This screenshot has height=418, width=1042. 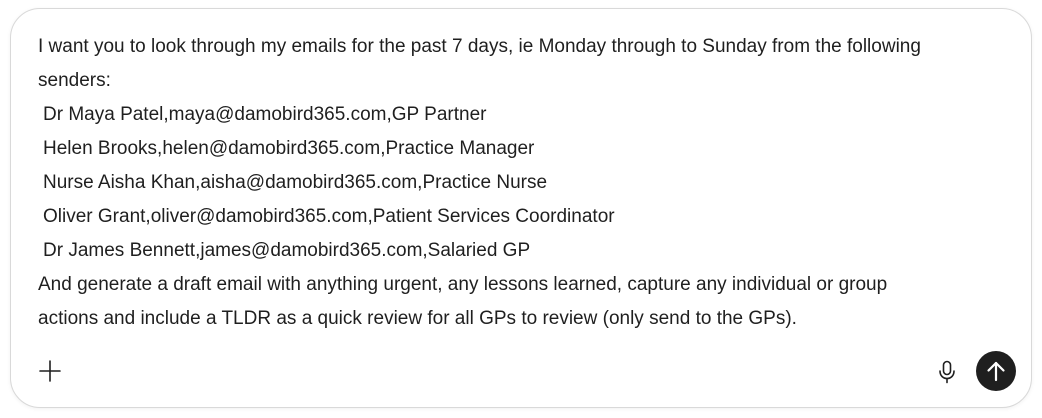 What do you see at coordinates (74, 80) in the screenshot?
I see `prompt-line: senders:` at bounding box center [74, 80].